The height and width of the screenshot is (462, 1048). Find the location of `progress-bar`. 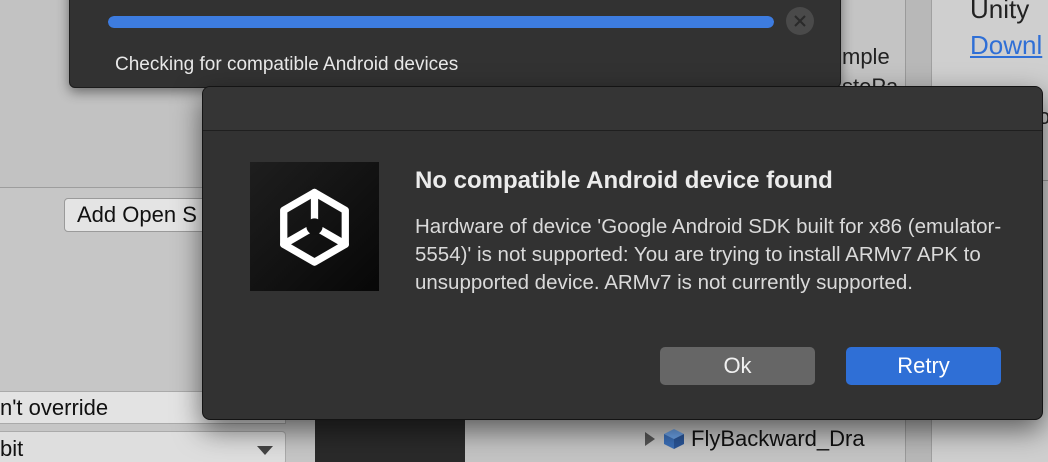

progress-bar is located at coordinates (441, 22).